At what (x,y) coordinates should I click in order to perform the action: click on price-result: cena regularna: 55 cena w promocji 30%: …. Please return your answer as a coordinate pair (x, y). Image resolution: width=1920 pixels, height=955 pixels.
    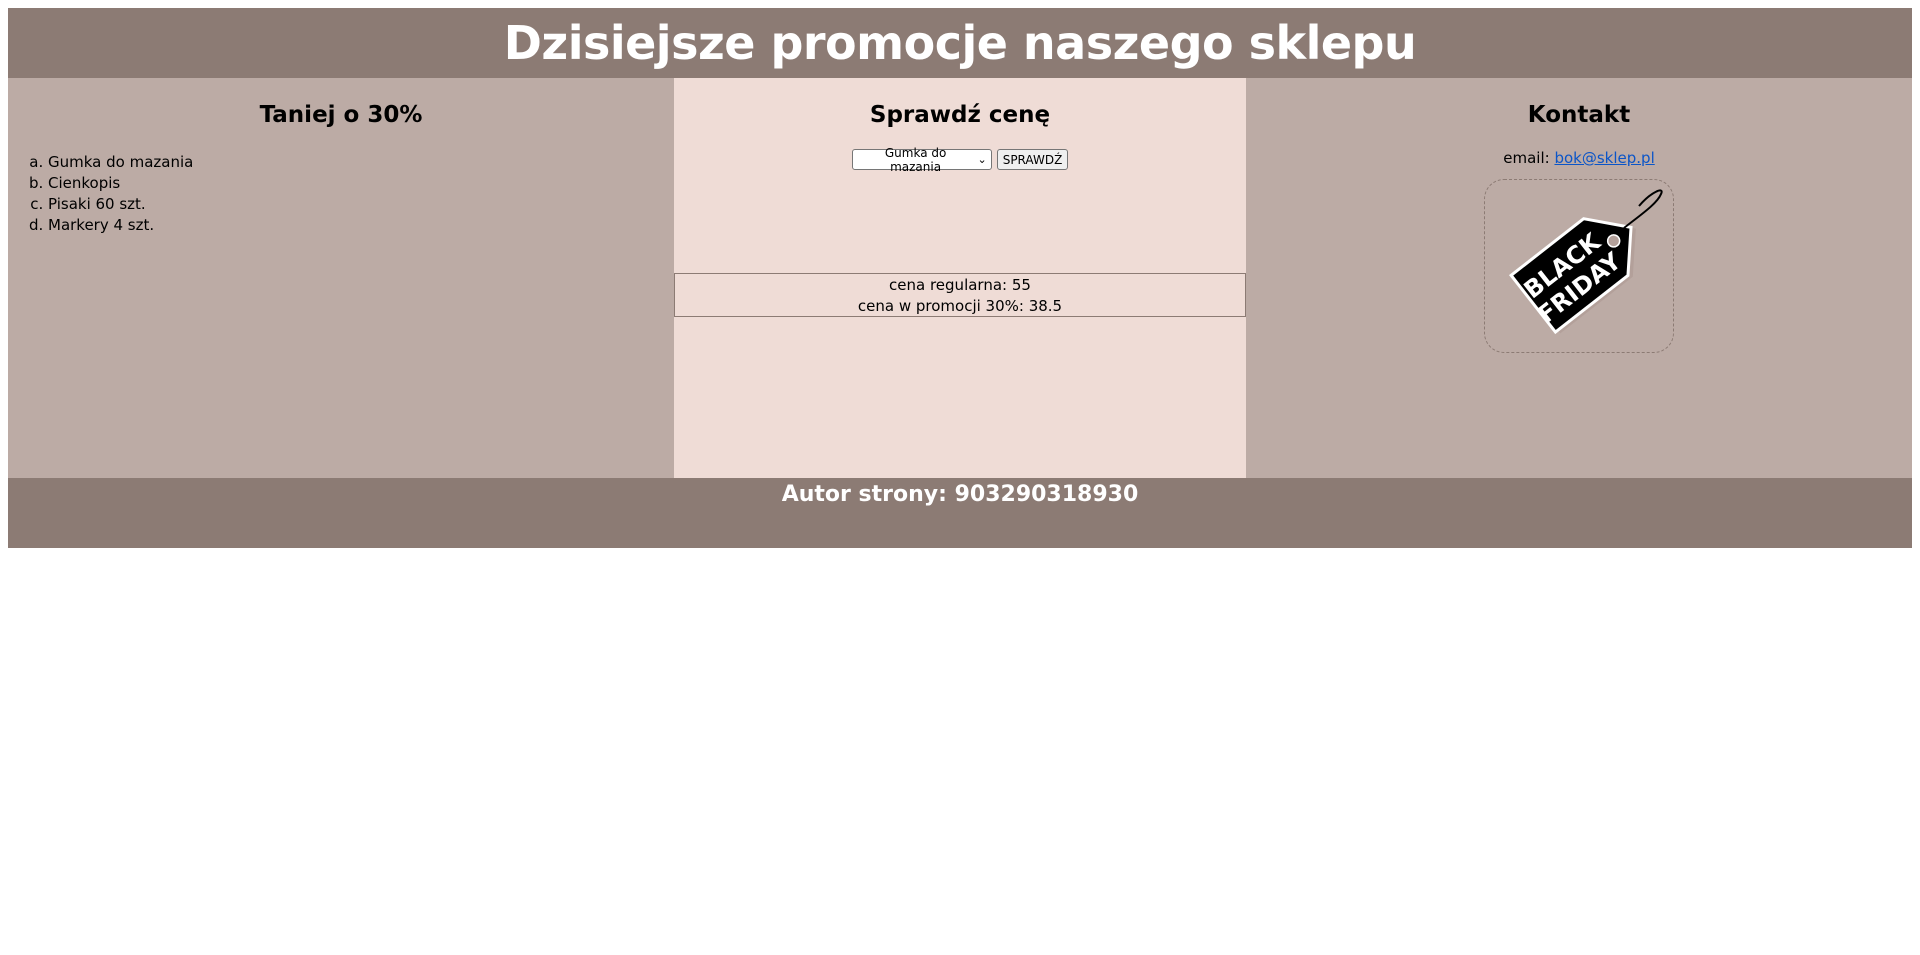
    Looking at the image, I should click on (960, 295).